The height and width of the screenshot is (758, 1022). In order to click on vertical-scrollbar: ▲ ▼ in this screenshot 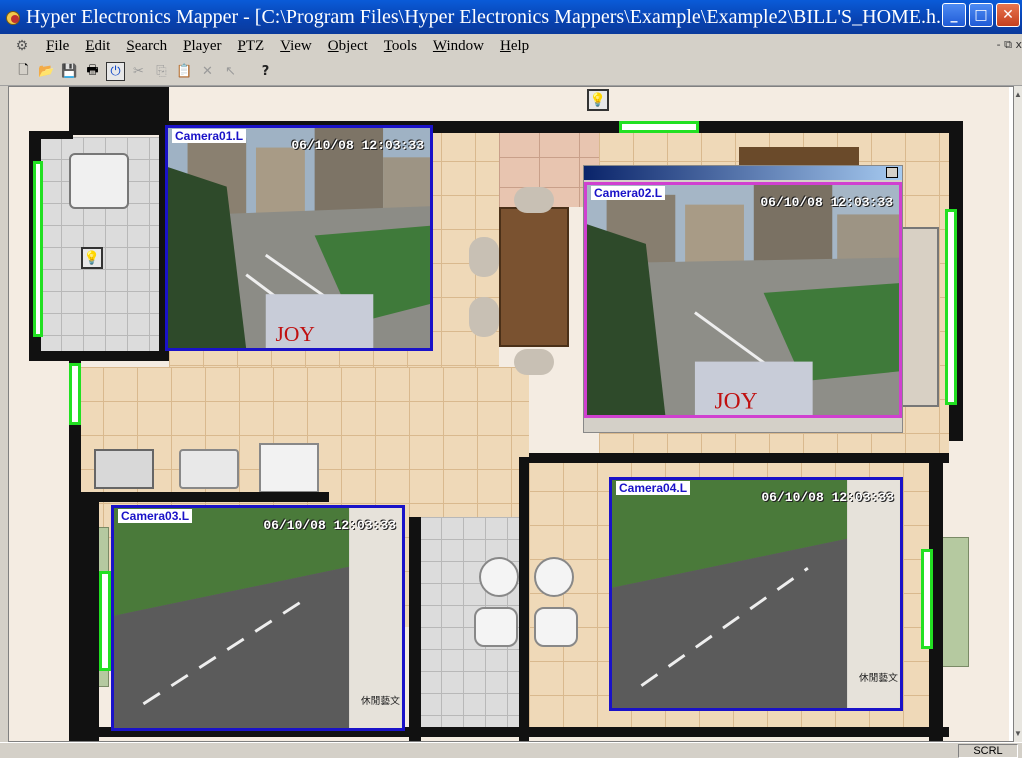, I will do `click(1018, 414)`.